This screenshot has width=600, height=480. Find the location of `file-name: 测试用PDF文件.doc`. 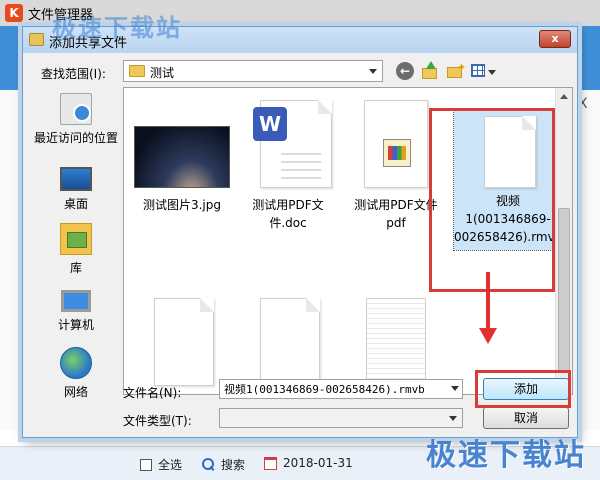

file-name: 测试用PDF文件.doc is located at coordinates (288, 214).